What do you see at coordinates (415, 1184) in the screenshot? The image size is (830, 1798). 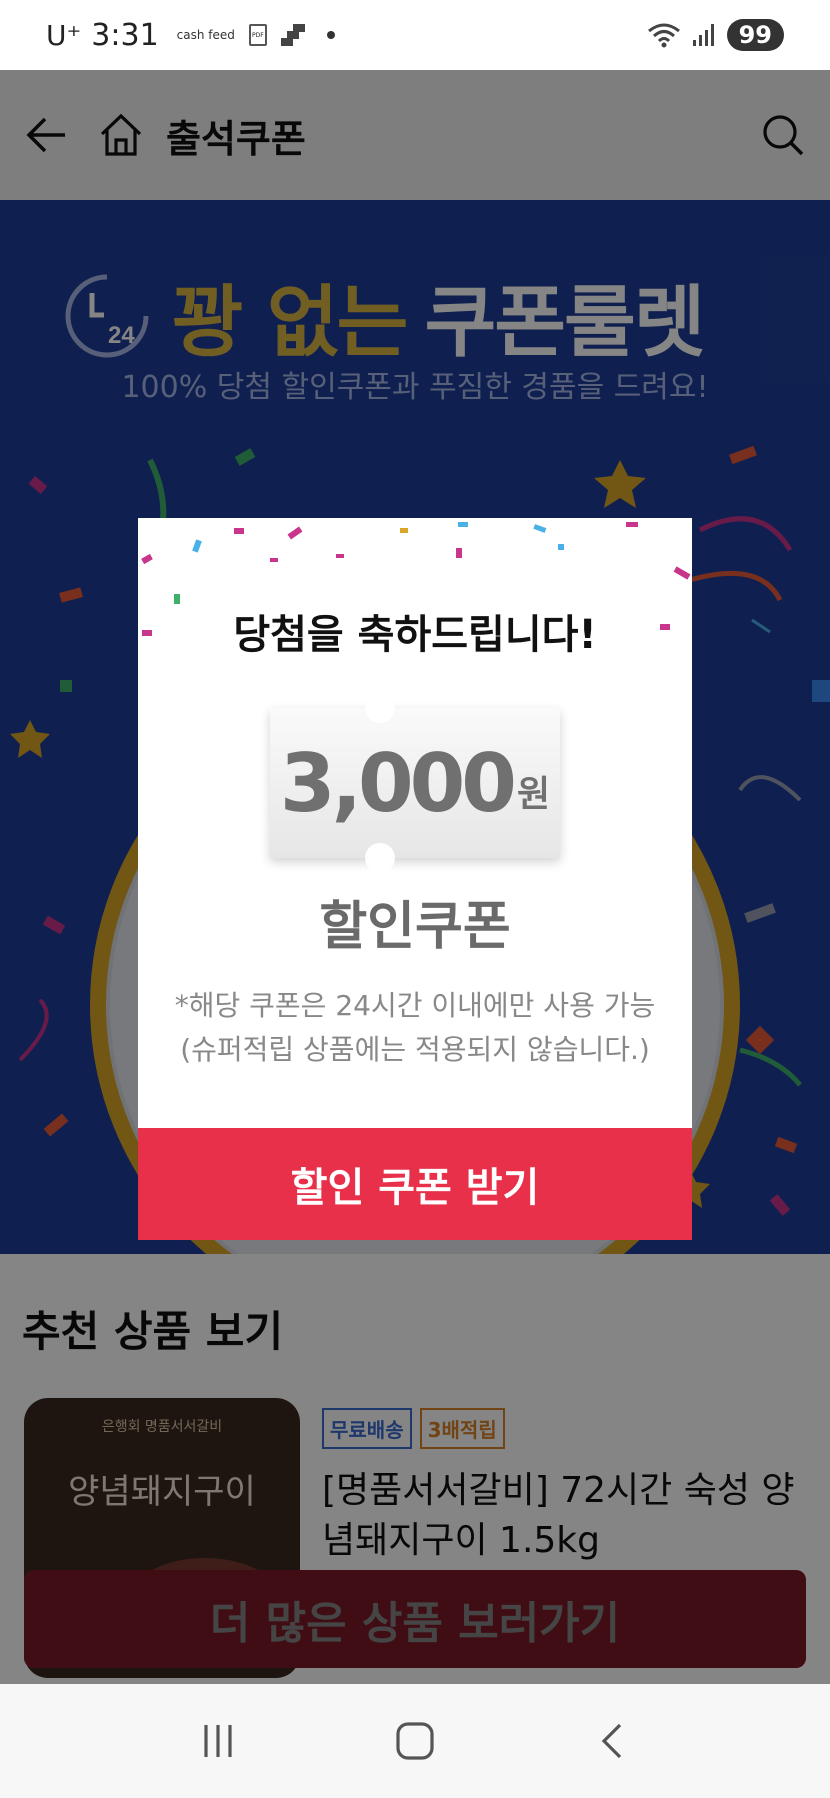 I see `receive-coupon-button: 할인 쿠폰 받기` at bounding box center [415, 1184].